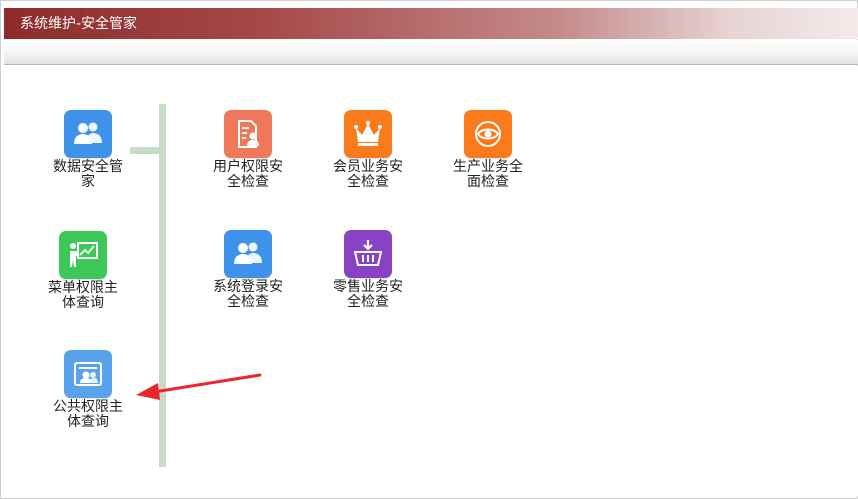 The height and width of the screenshot is (499, 858). I want to click on app-production-business: 生产业务全面检查, so click(488, 150).